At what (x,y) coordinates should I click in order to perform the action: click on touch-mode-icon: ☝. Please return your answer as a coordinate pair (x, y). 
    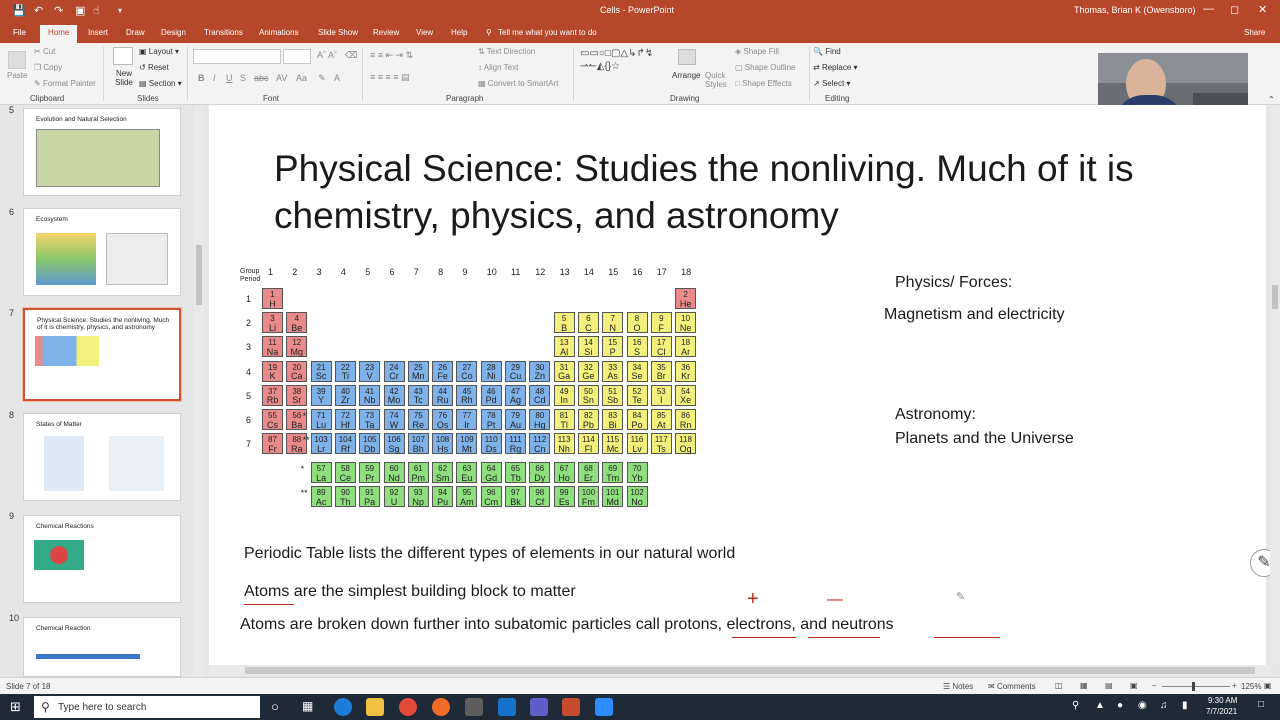
    Looking at the image, I should click on (96, 10).